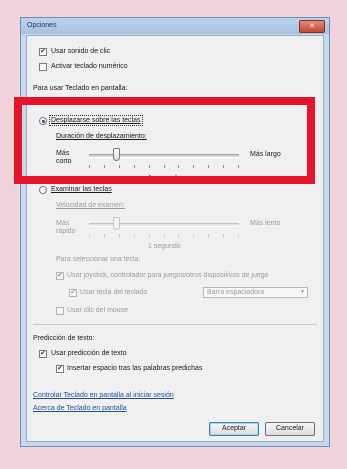  Describe the element at coordinates (90, 205) in the screenshot. I see `scan-speed-label: Velocidad de examen:` at that location.